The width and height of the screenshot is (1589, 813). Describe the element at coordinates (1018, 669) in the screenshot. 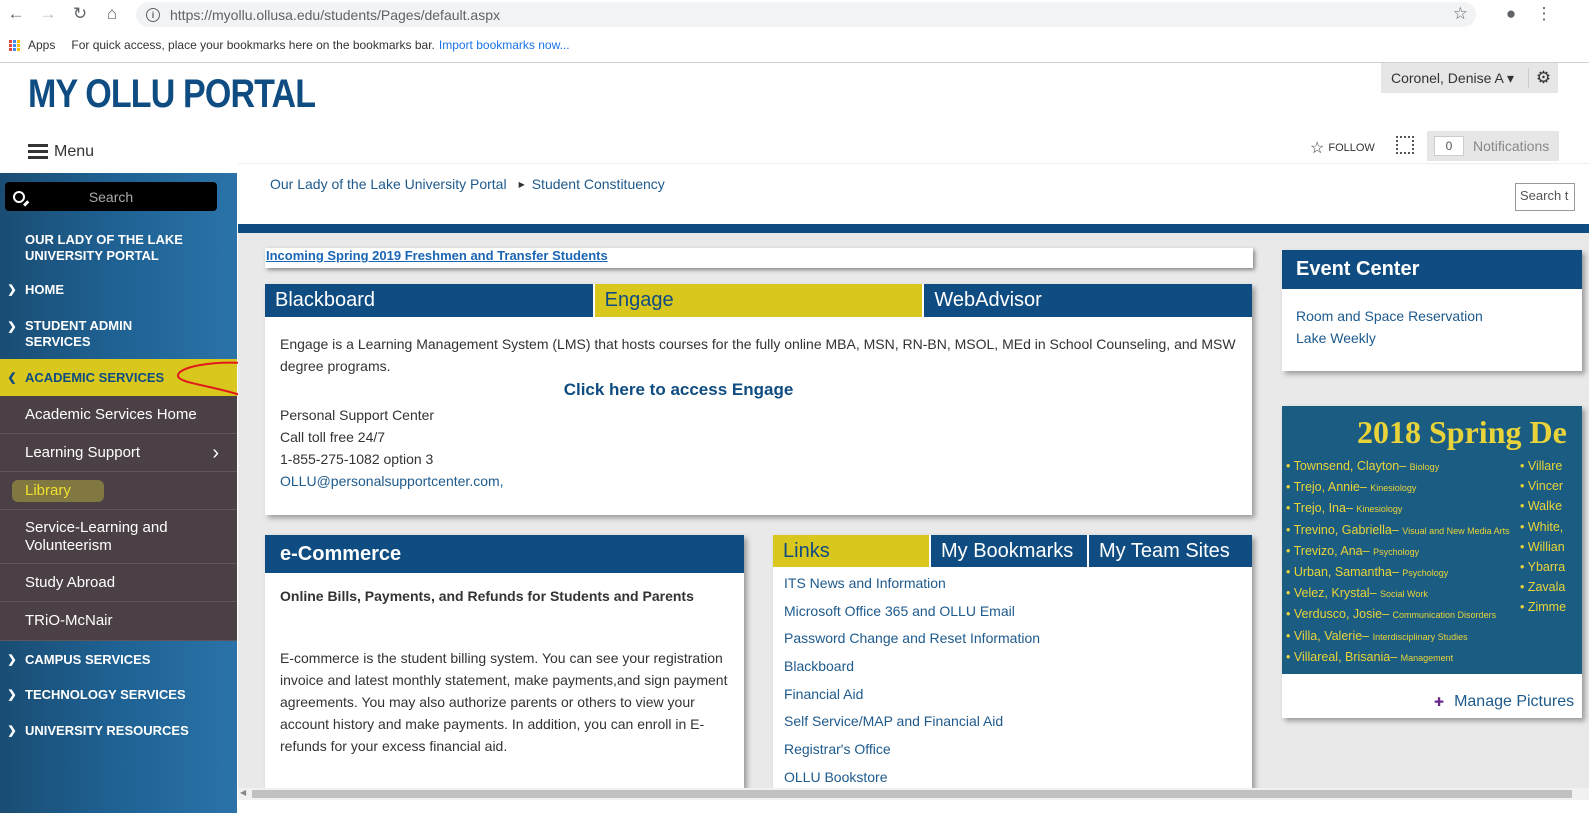

I see `link-blackboard: Blackboard` at that location.